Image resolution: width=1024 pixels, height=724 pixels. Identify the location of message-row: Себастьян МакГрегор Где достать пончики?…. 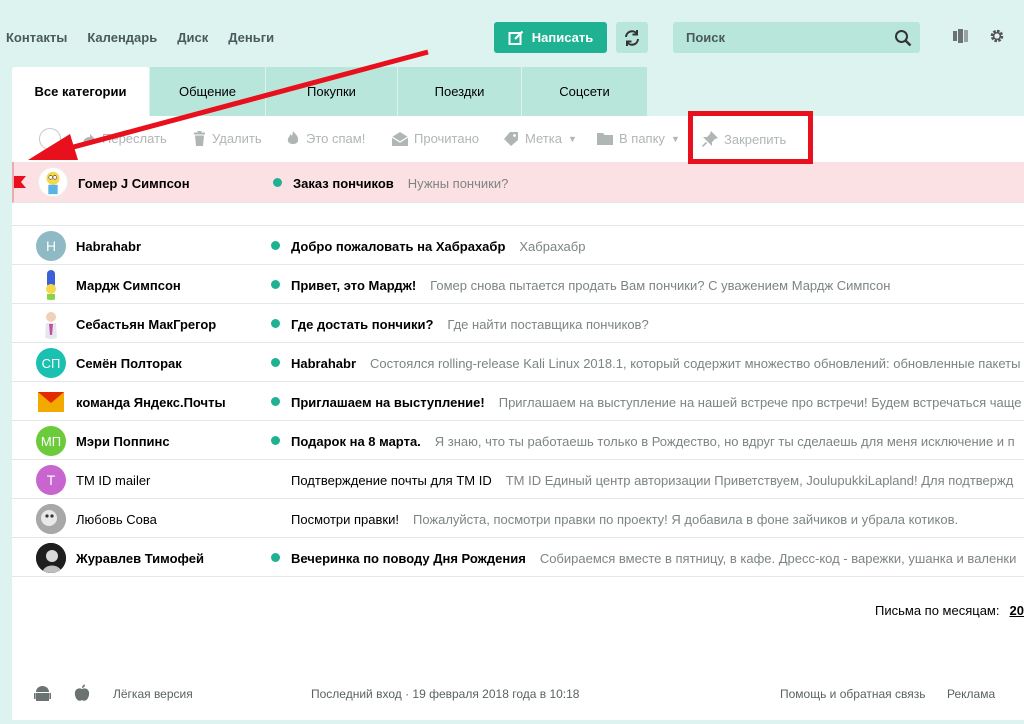
(518, 323).